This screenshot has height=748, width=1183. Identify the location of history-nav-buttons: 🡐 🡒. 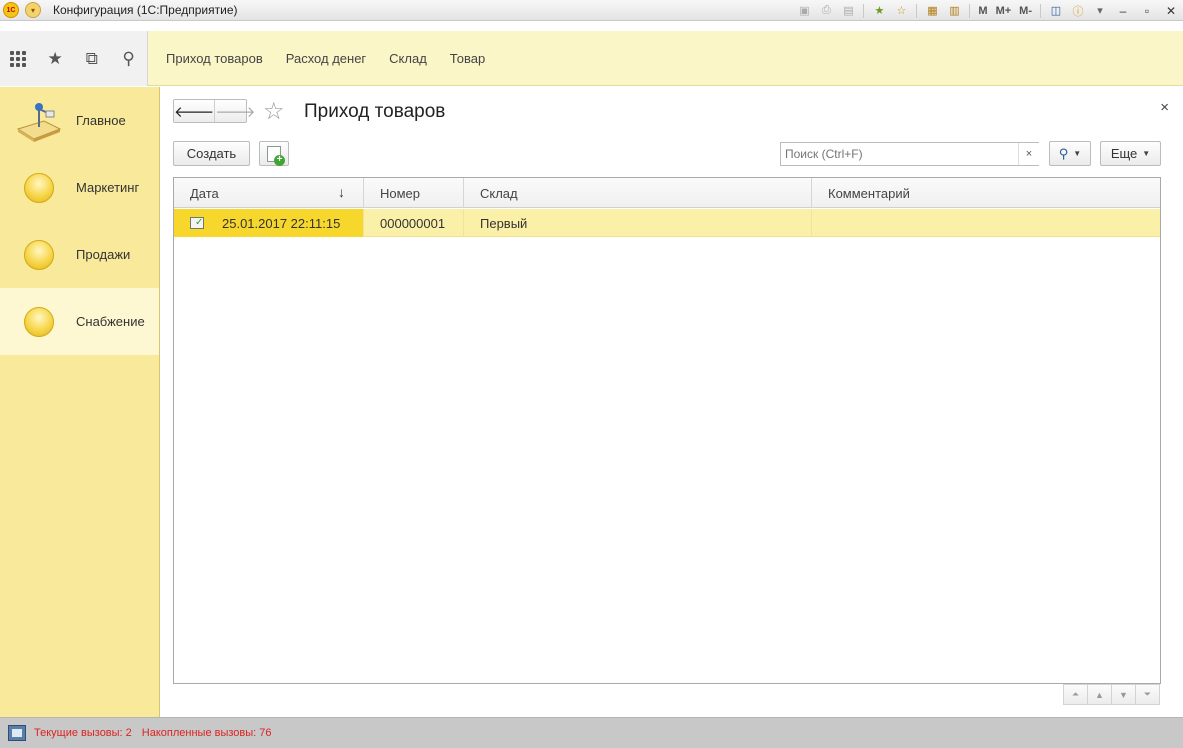
(214, 111).